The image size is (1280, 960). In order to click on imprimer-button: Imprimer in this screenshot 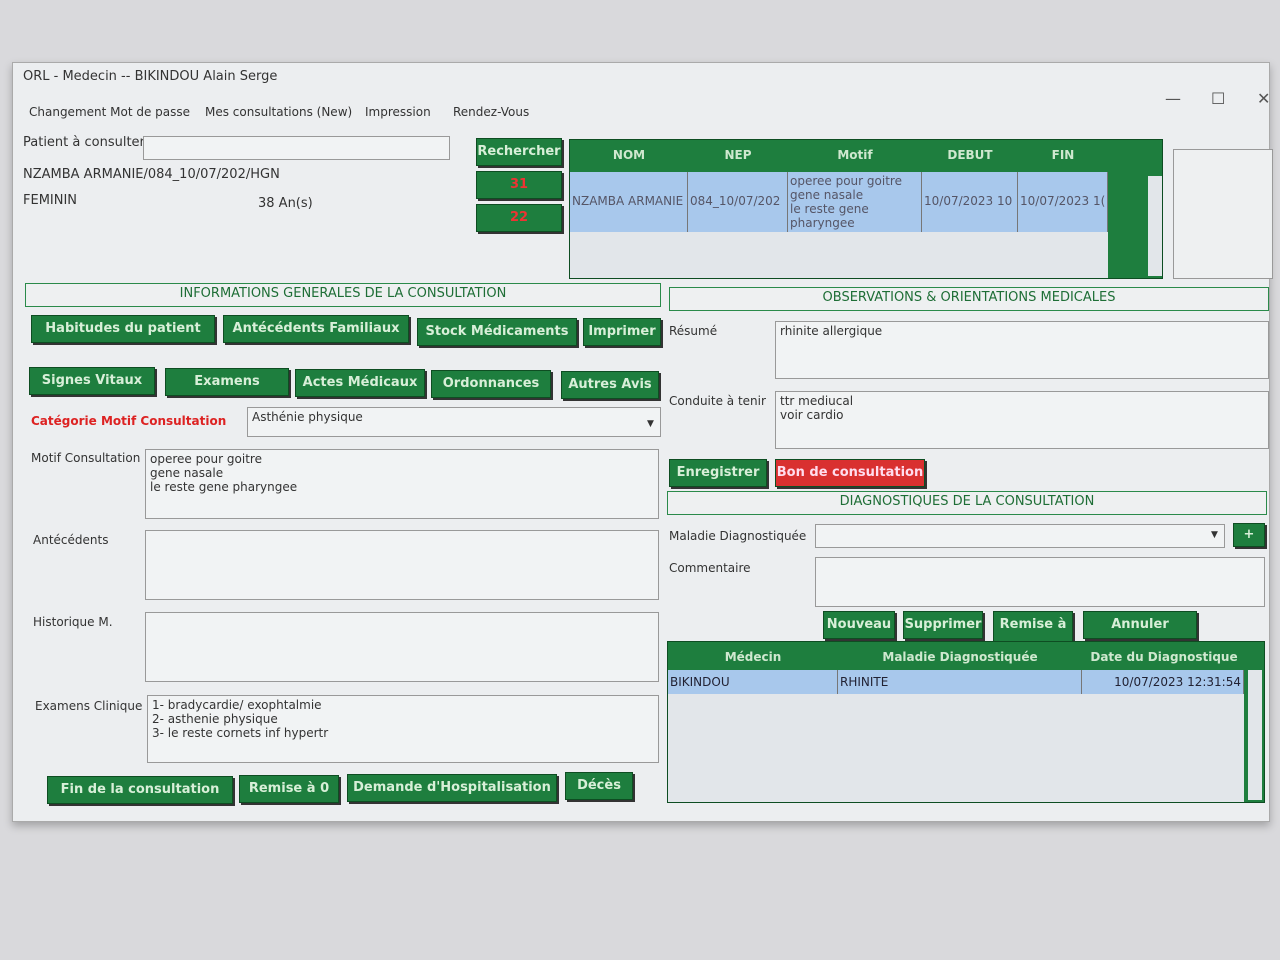, I will do `click(622, 332)`.